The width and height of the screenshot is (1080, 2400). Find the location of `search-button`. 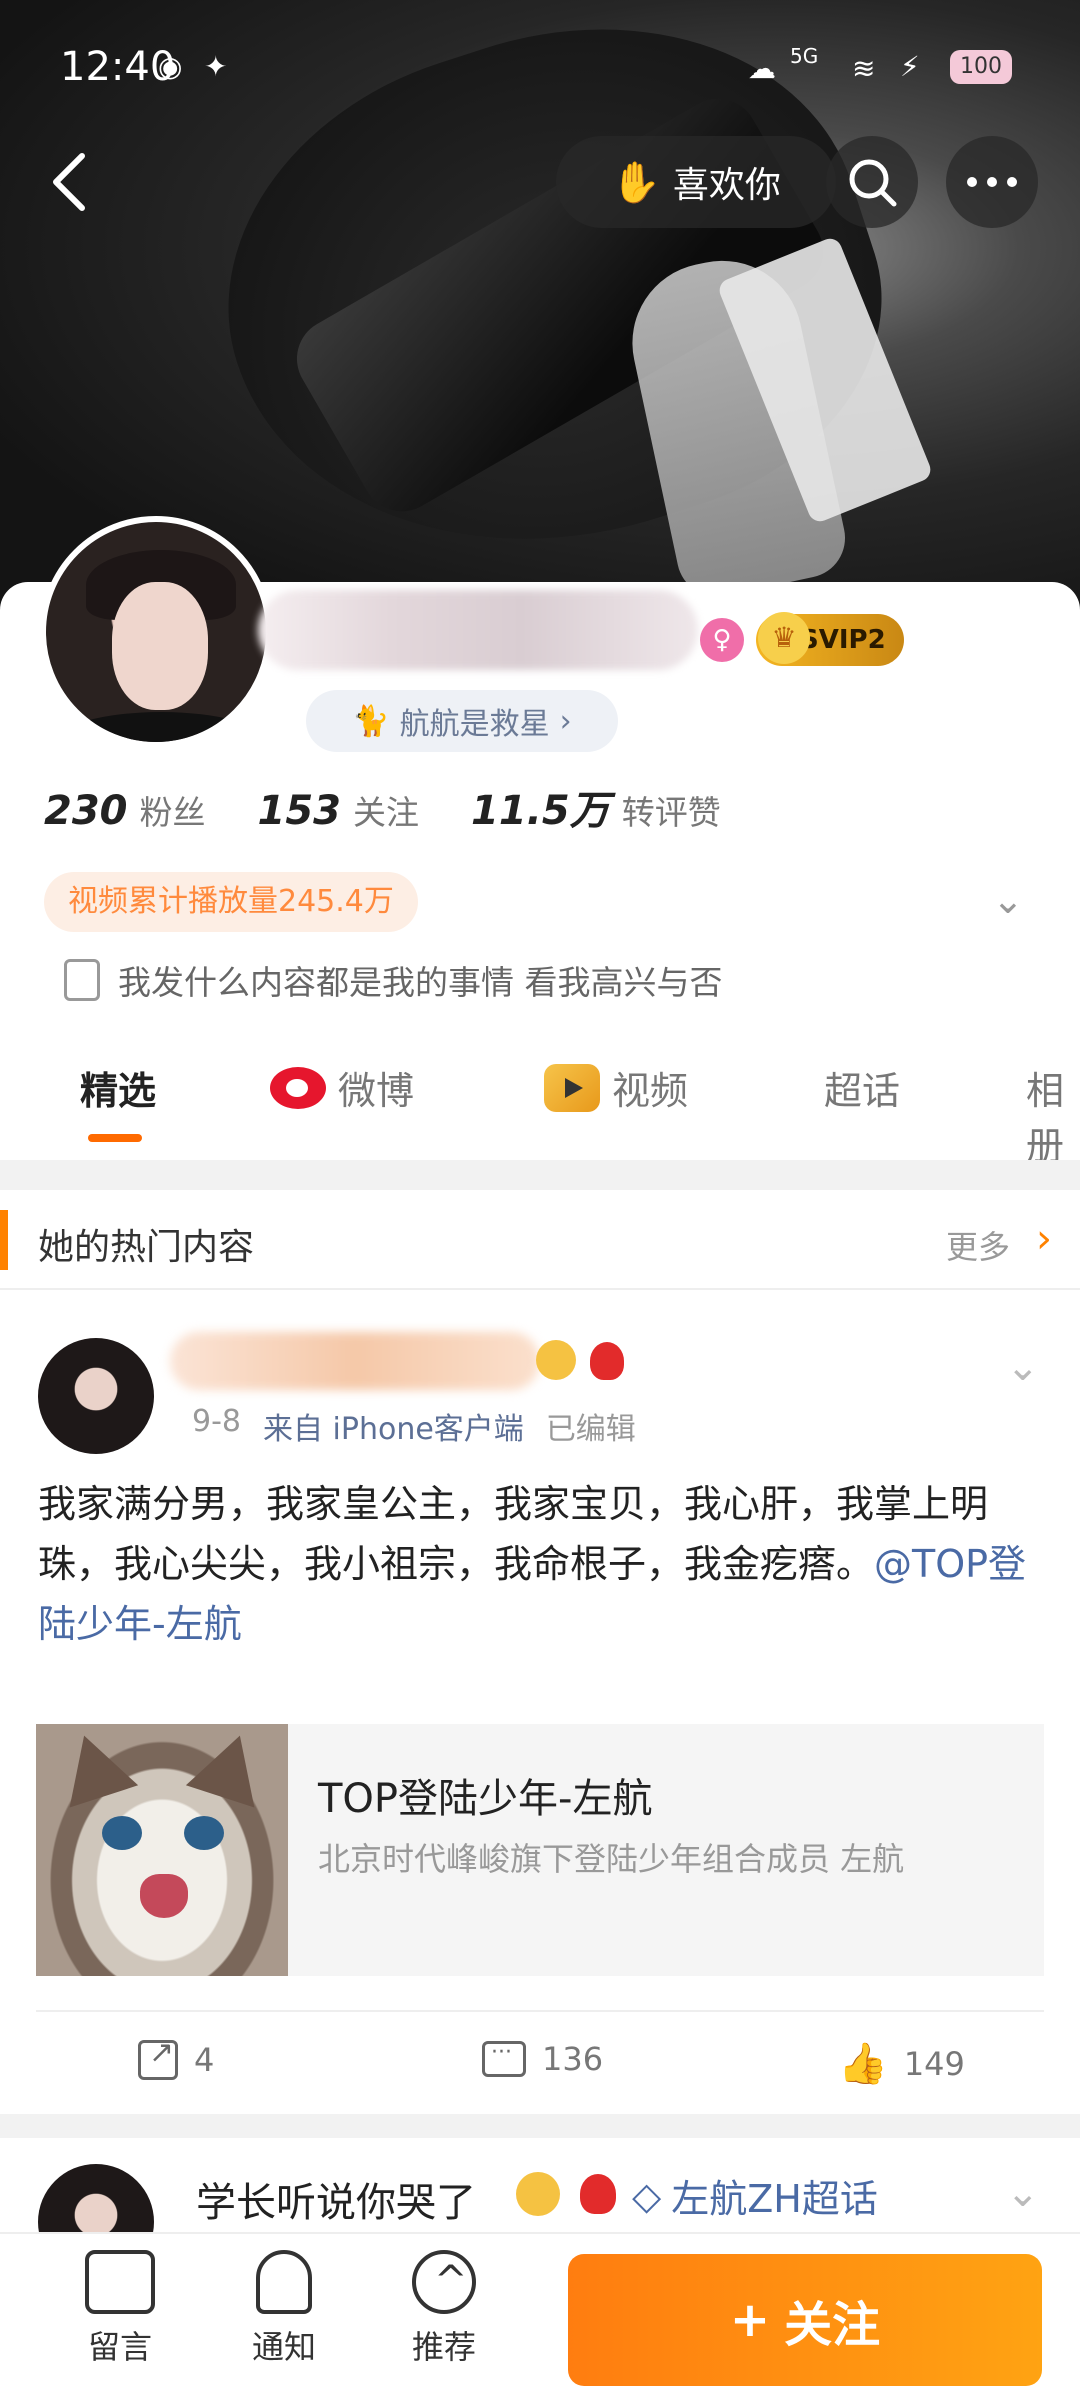

search-button is located at coordinates (872, 182).